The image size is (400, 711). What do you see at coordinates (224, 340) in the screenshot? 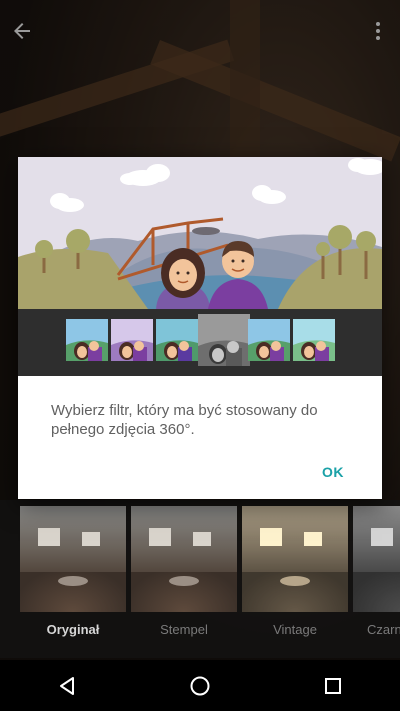
I see `filter-preview-thumb-selected` at bounding box center [224, 340].